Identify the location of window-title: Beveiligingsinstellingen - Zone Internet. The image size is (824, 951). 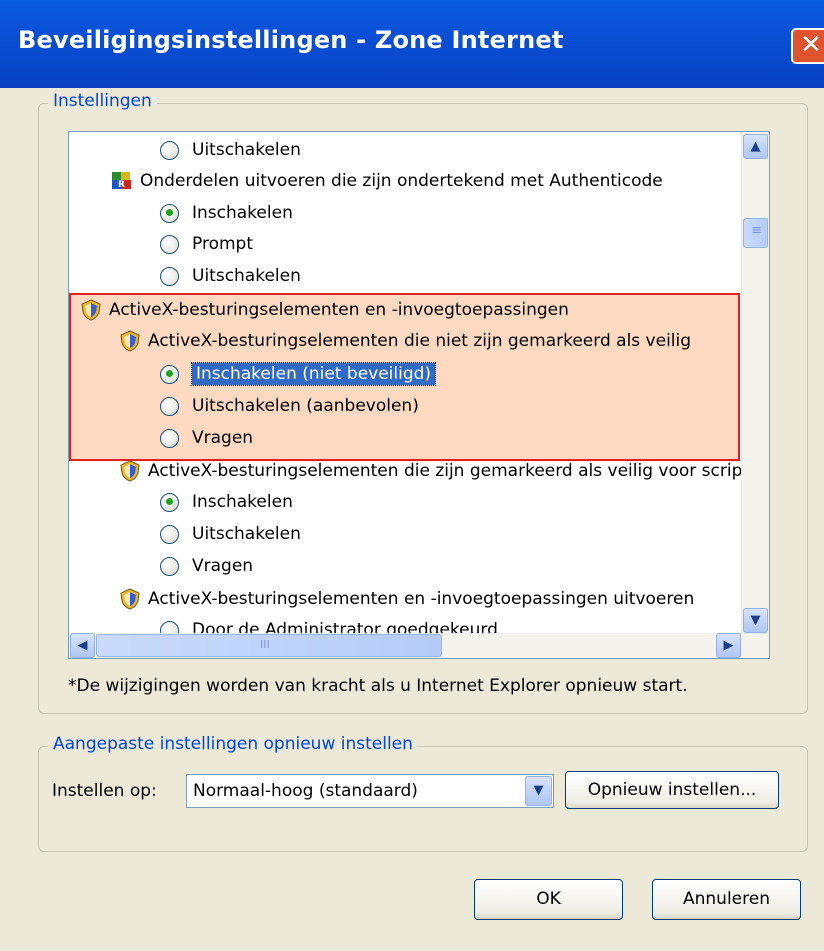
(291, 40).